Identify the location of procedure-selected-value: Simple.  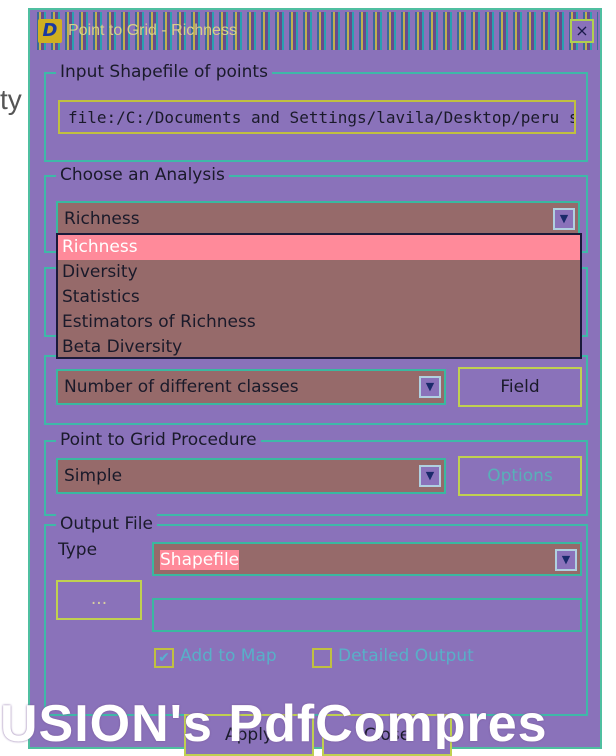
(93, 476).